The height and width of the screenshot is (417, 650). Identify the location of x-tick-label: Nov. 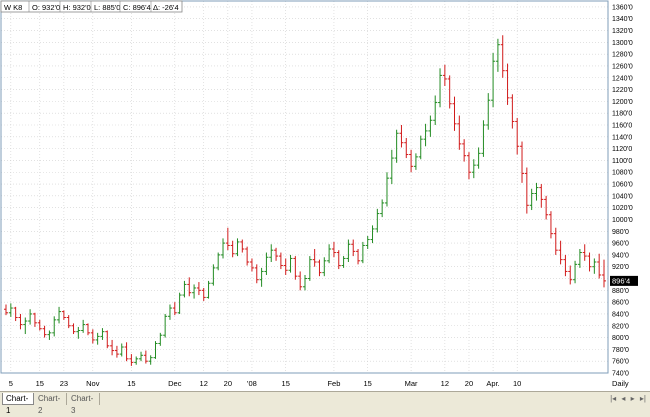
(93, 383).